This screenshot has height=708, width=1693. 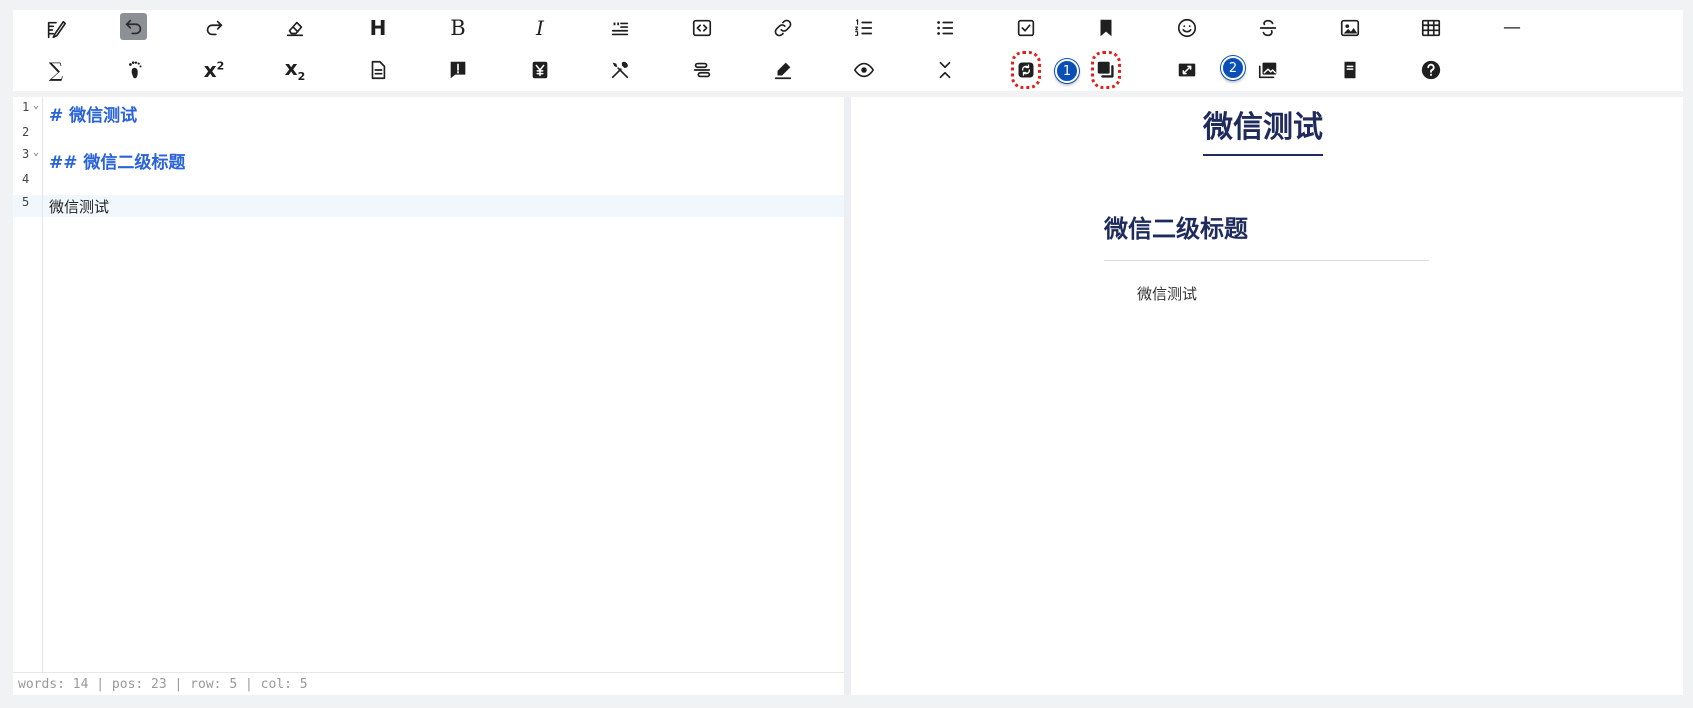 What do you see at coordinates (1266, 235) in the screenshot?
I see `preview-heading-2: 微信二级标题` at bounding box center [1266, 235].